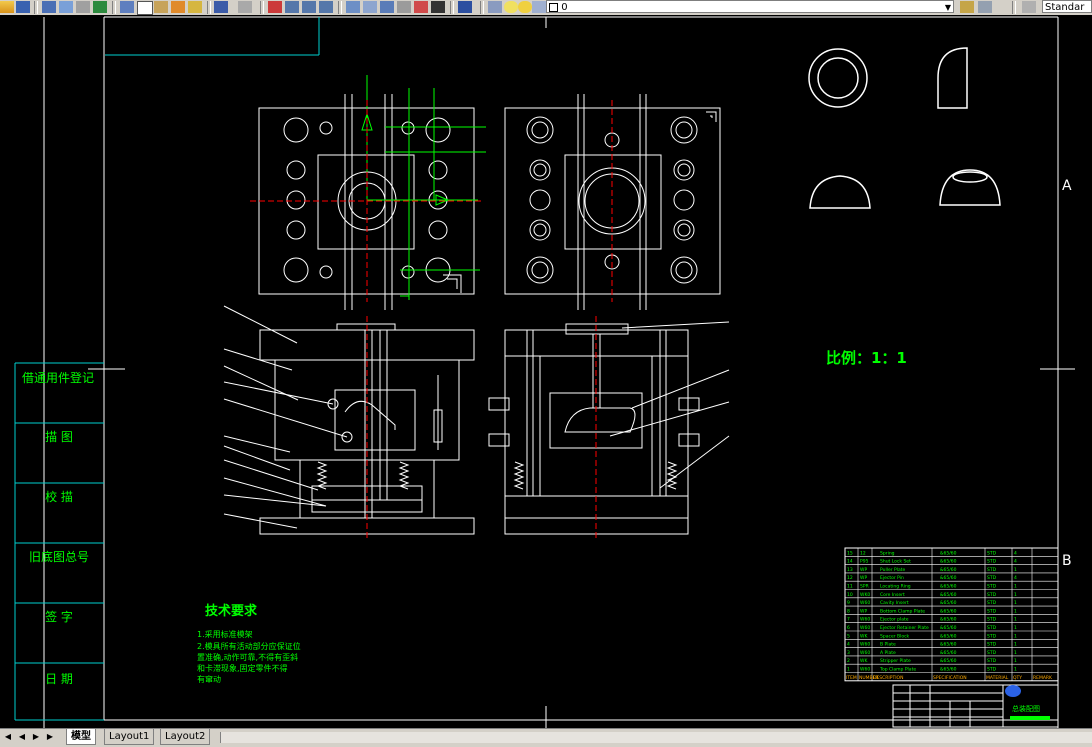 The image size is (1092, 747). Describe the element at coordinates (81, 737) in the screenshot. I see `tab-model: 模型` at that location.